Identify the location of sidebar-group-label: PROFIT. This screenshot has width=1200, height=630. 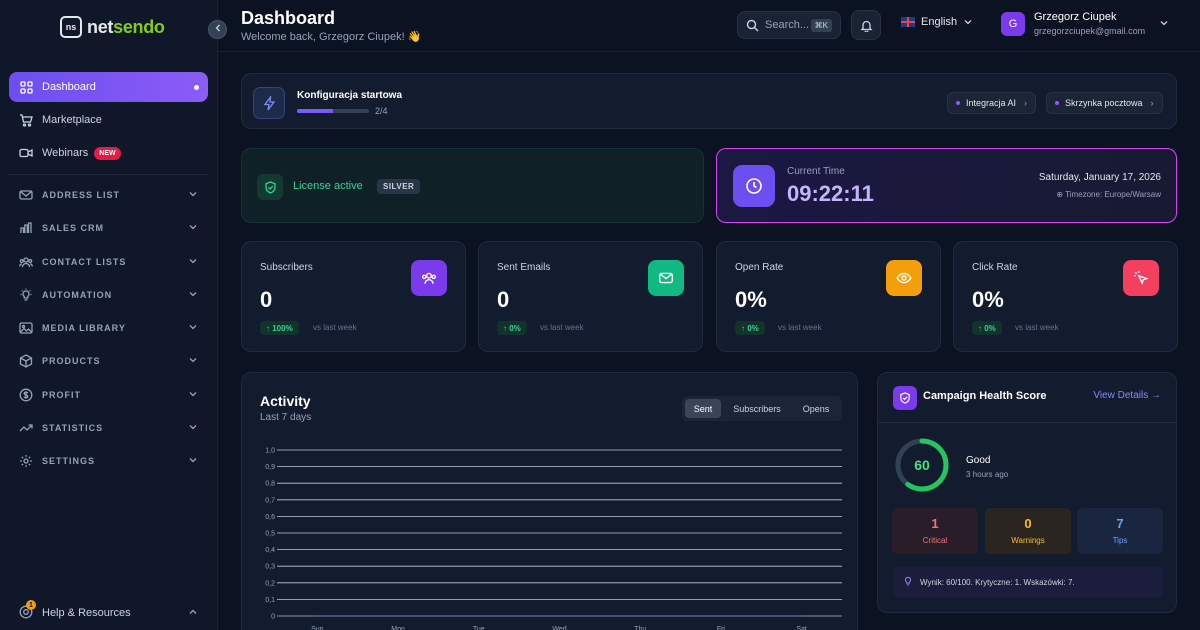
(61, 394).